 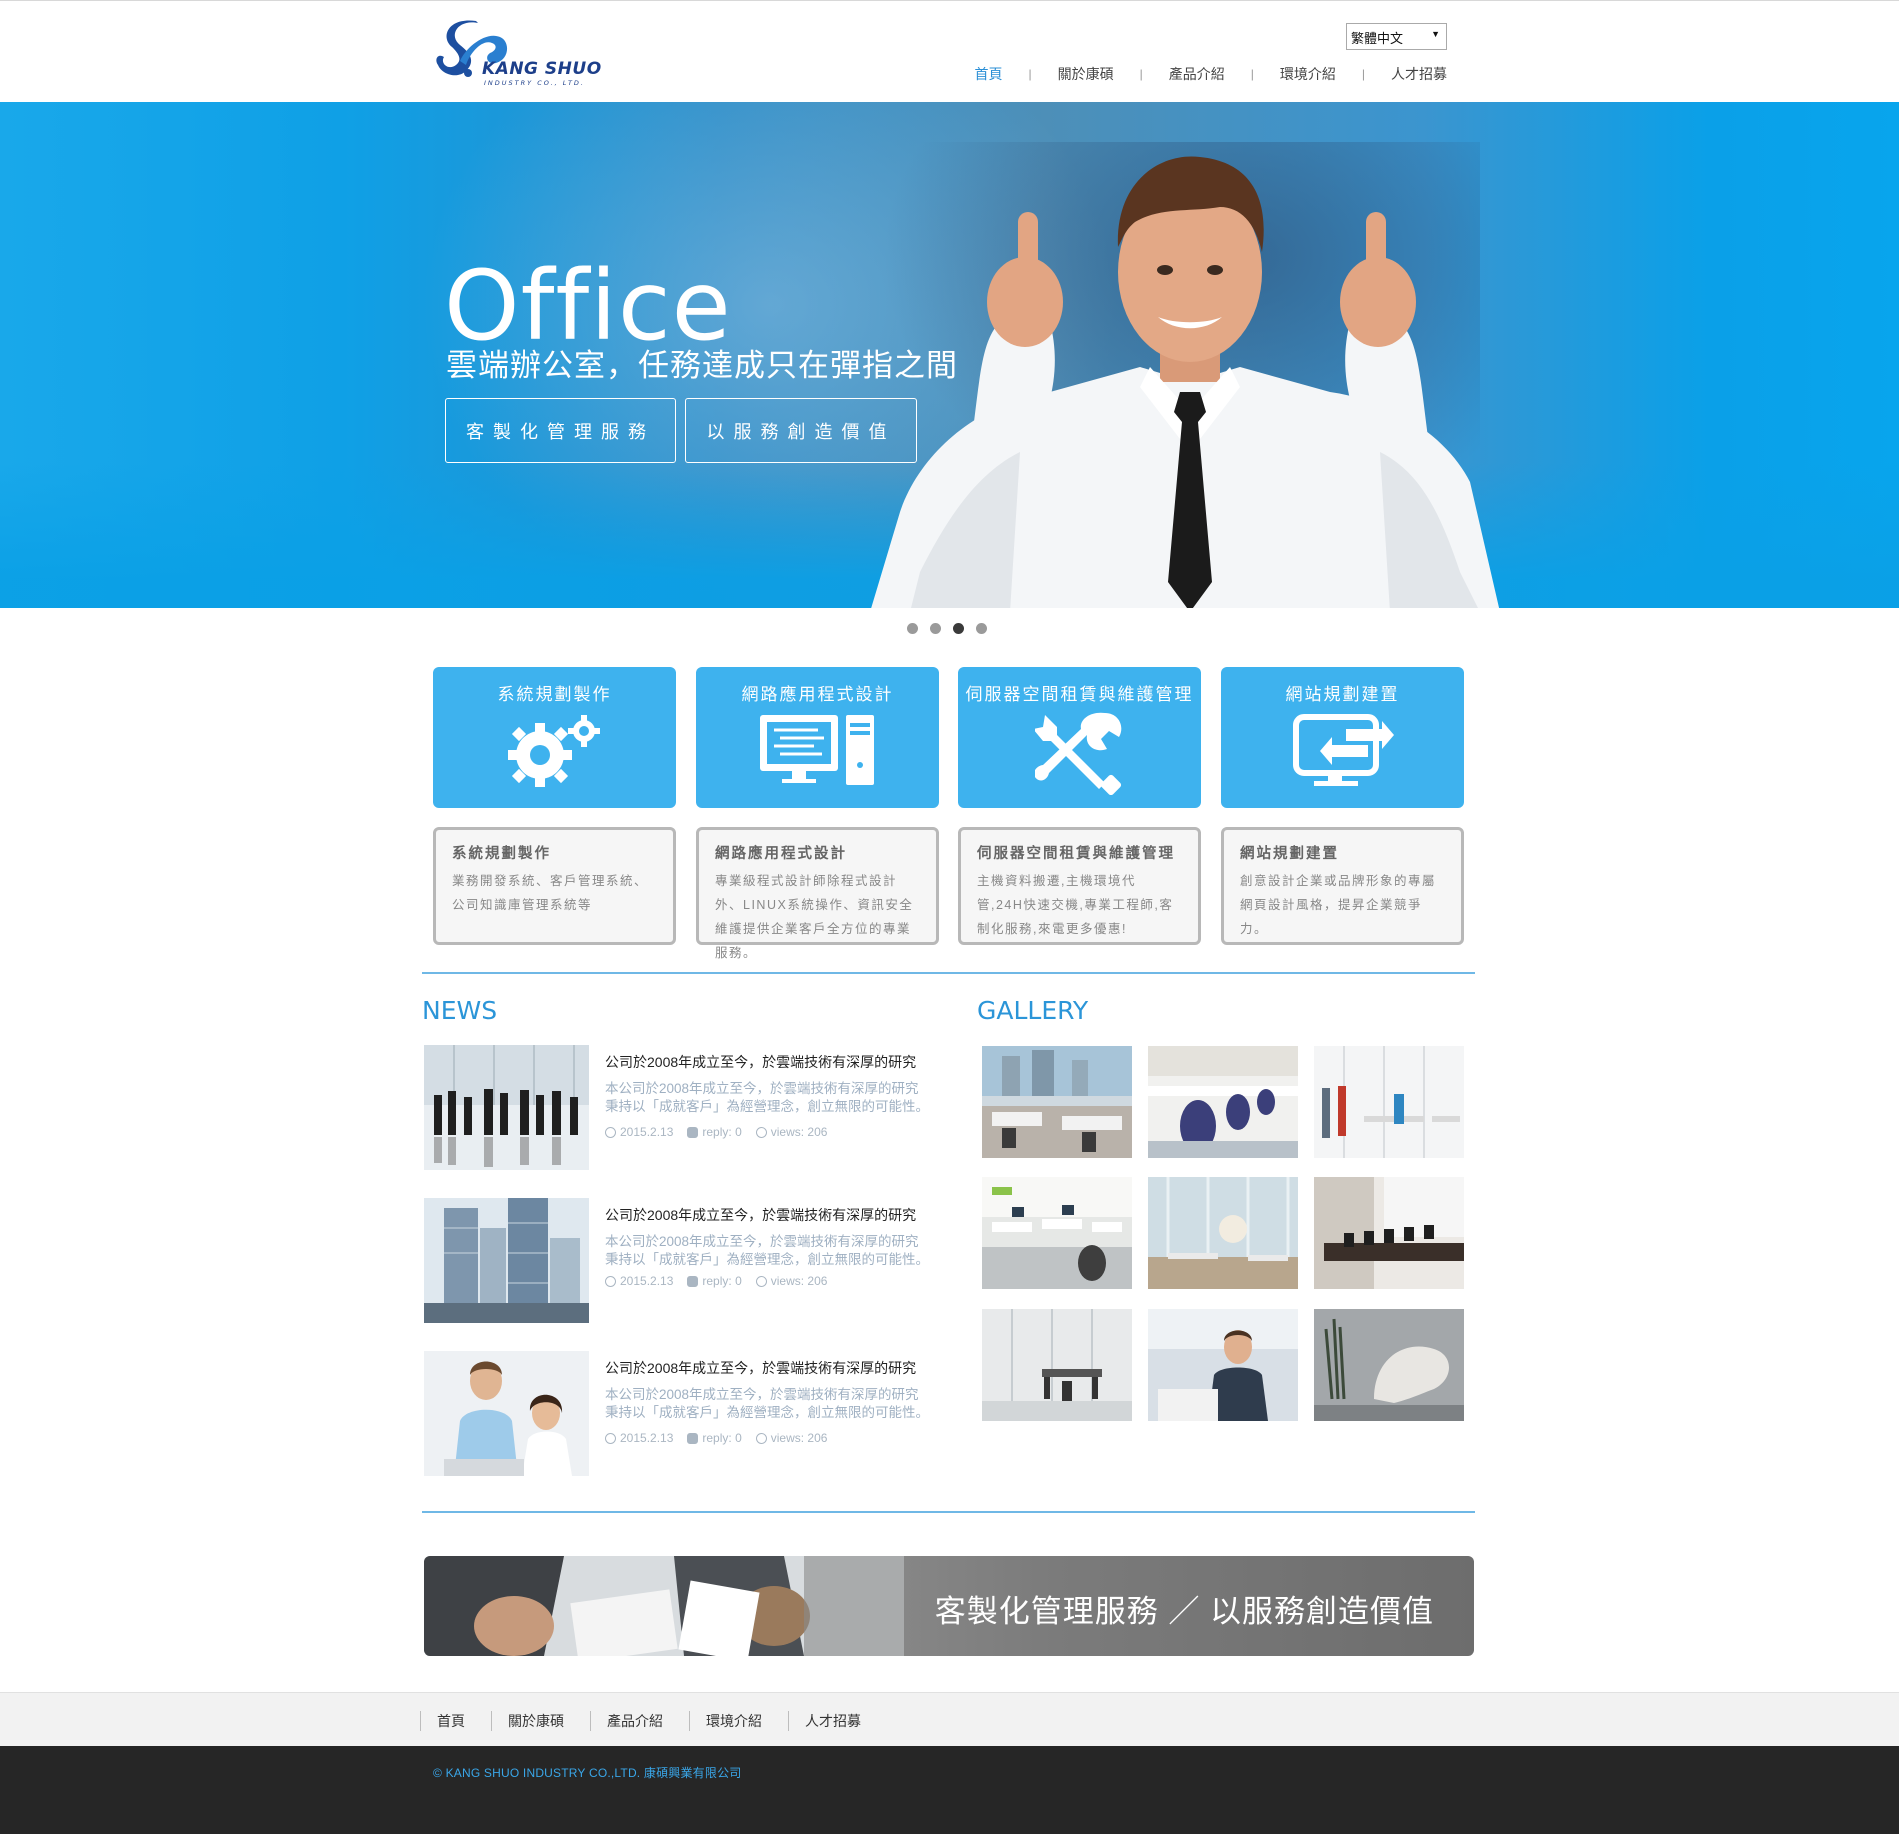 What do you see at coordinates (1419, 74) in the screenshot?
I see `nav-careers: 人才招募` at bounding box center [1419, 74].